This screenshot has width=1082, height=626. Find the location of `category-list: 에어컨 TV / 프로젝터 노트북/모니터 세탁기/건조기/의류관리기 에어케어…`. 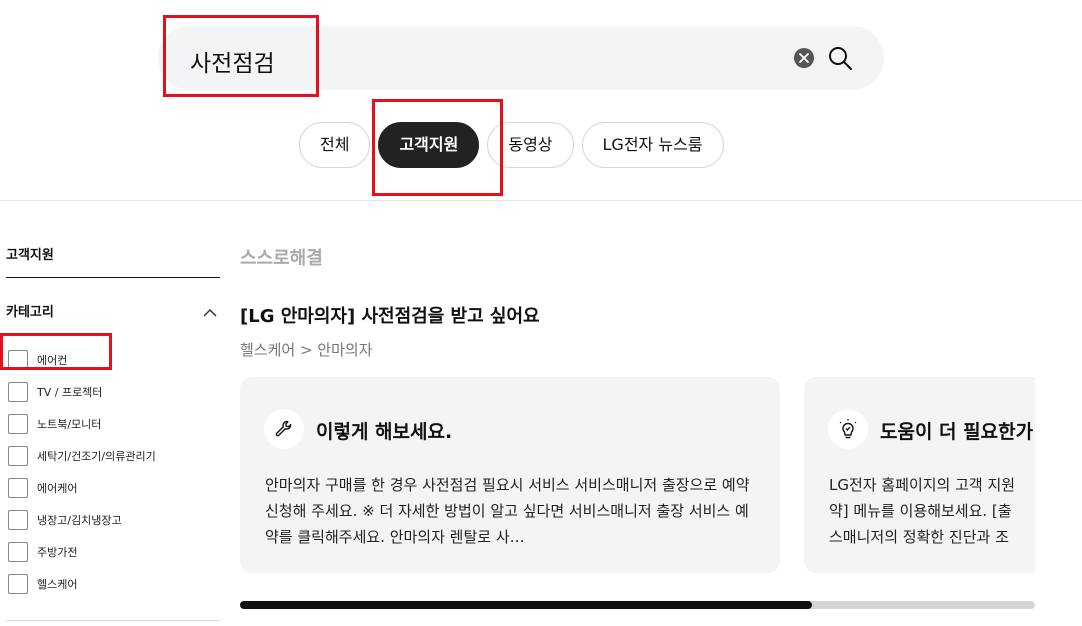

category-list: 에어컨 TV / 프로젝터 노트북/모니터 세탁기/건조기/의류관리기 에어케어… is located at coordinates (82, 472).